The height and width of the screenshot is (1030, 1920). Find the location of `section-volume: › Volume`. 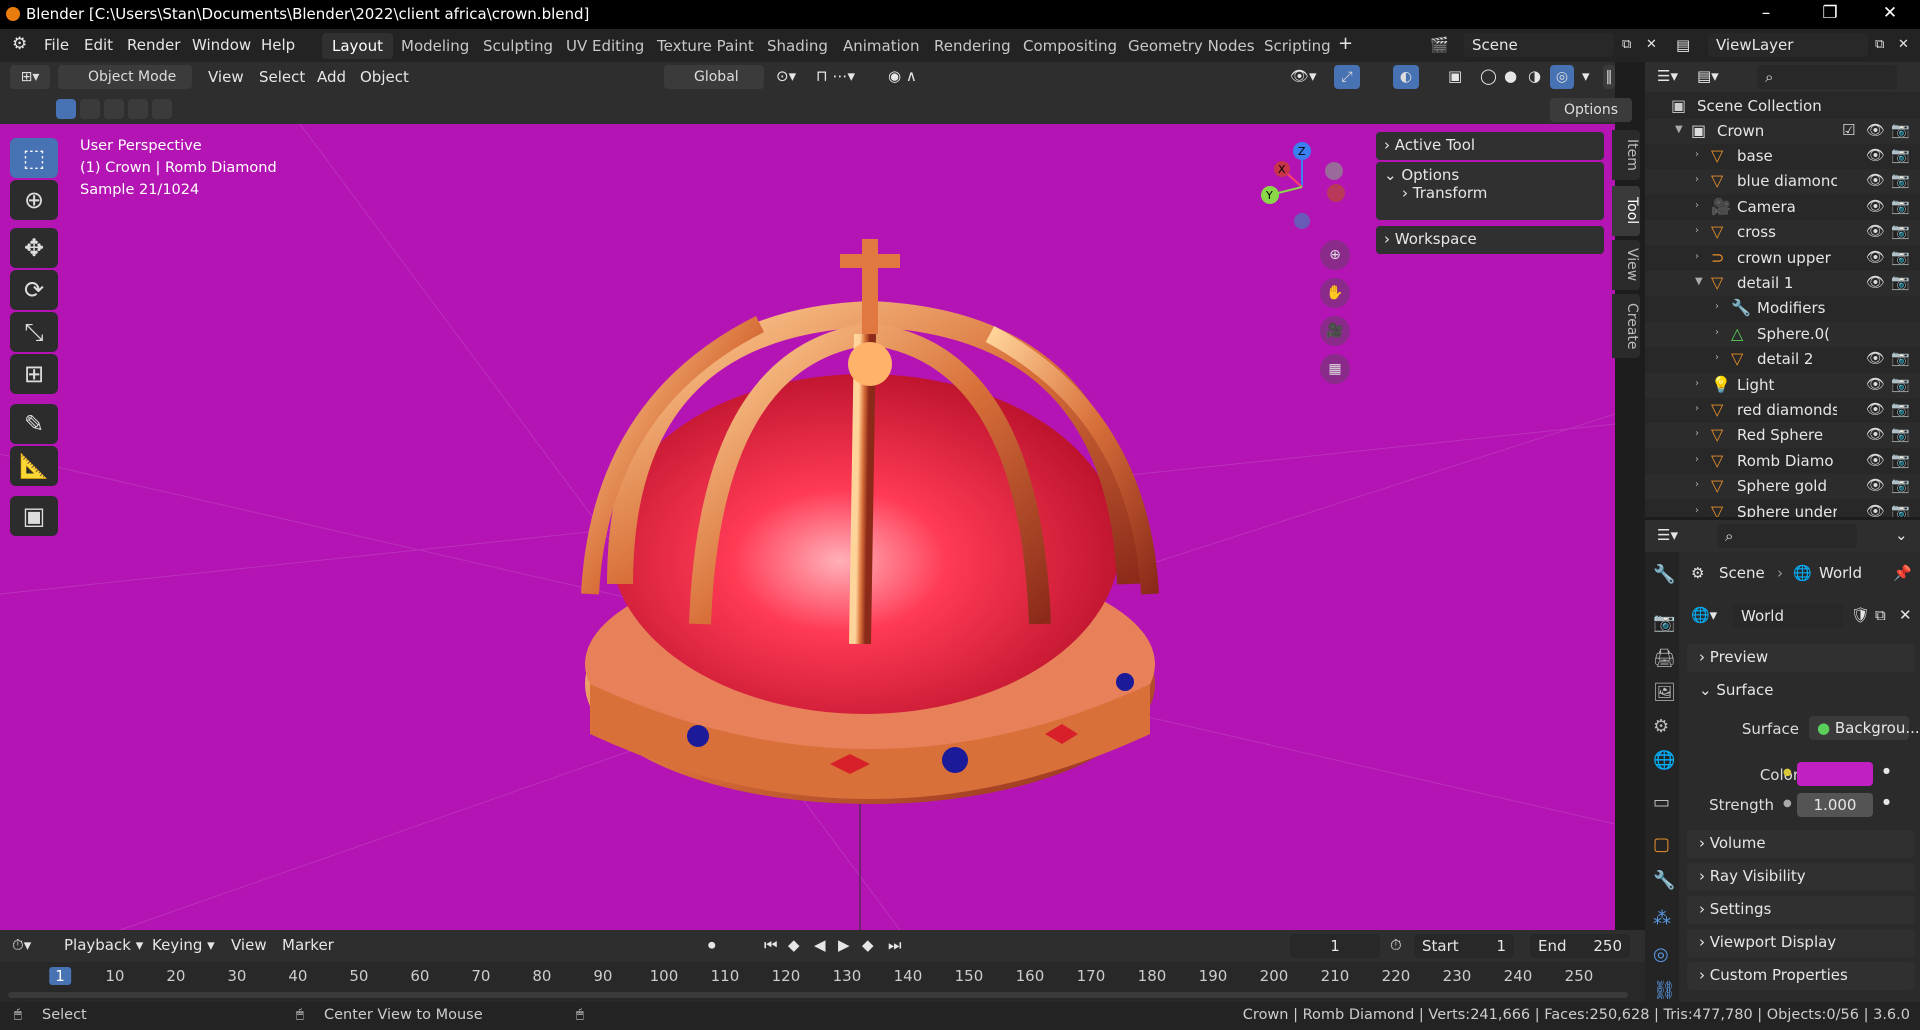

section-volume: › Volume is located at coordinates (1801, 844).